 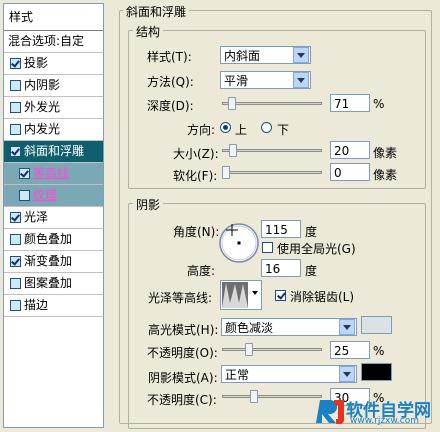 What do you see at coordinates (53, 306) in the screenshot?
I see `style-item: 描边` at bounding box center [53, 306].